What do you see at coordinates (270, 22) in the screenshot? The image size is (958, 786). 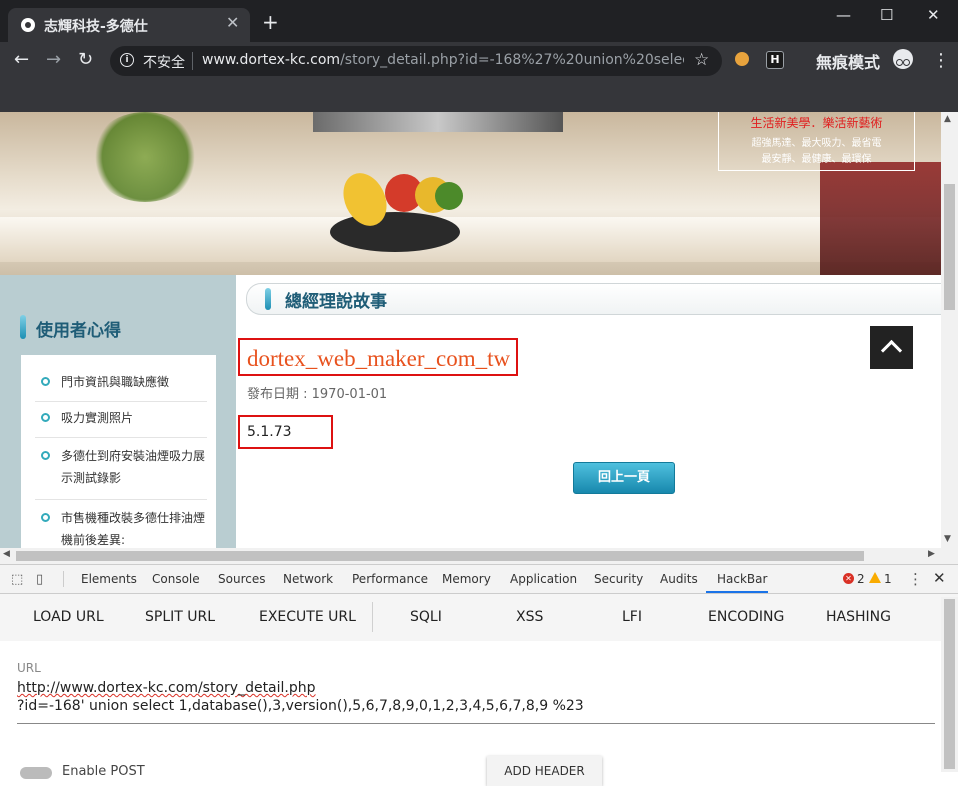 I see `new-tab-button: +` at bounding box center [270, 22].